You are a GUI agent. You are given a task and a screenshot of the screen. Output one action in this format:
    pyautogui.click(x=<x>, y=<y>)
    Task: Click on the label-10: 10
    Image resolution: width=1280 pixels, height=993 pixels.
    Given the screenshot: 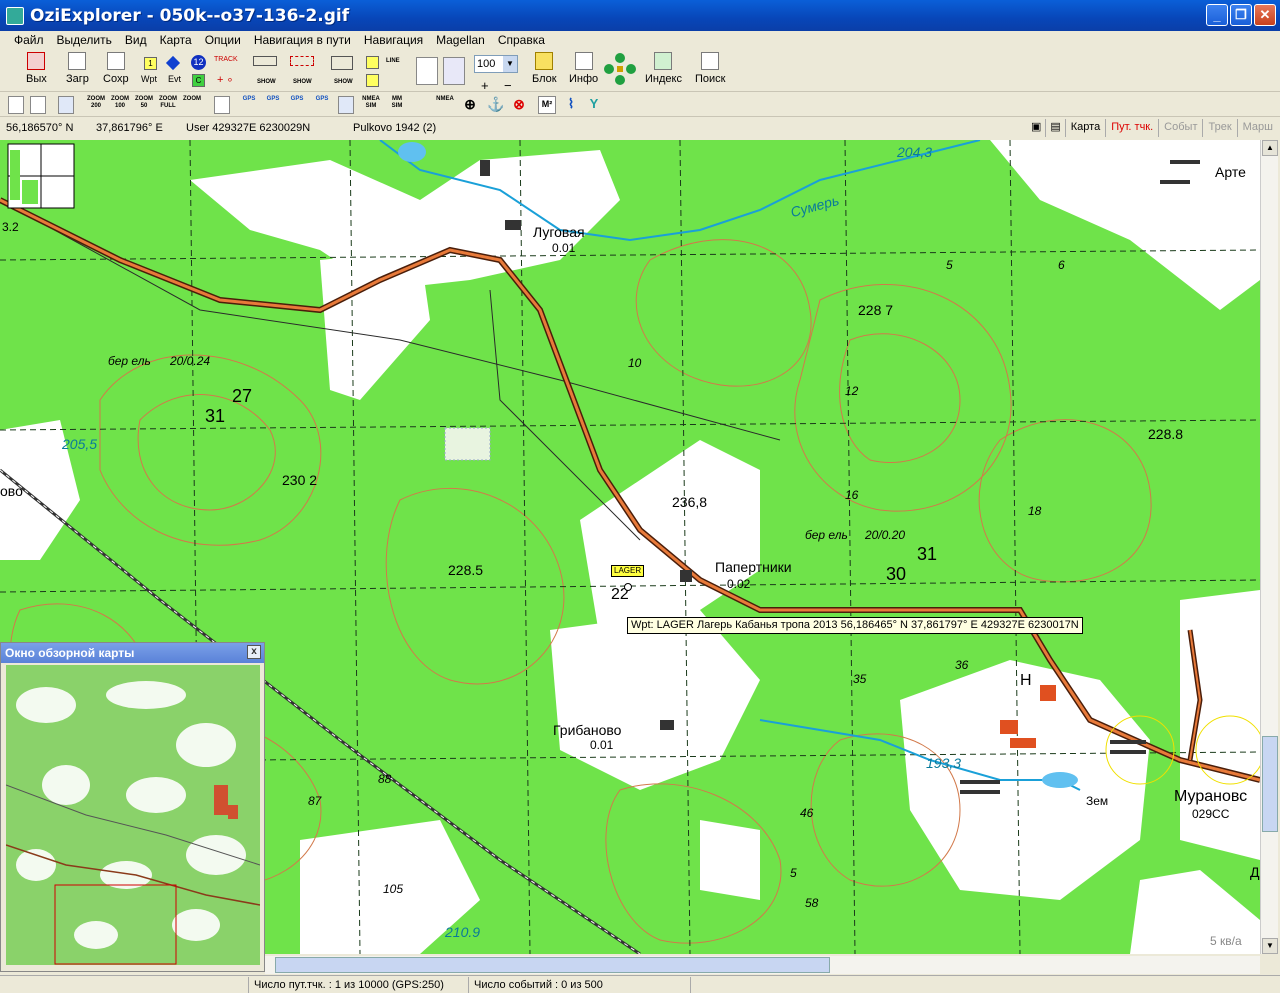 What is the action you would take?
    pyautogui.click(x=635, y=363)
    